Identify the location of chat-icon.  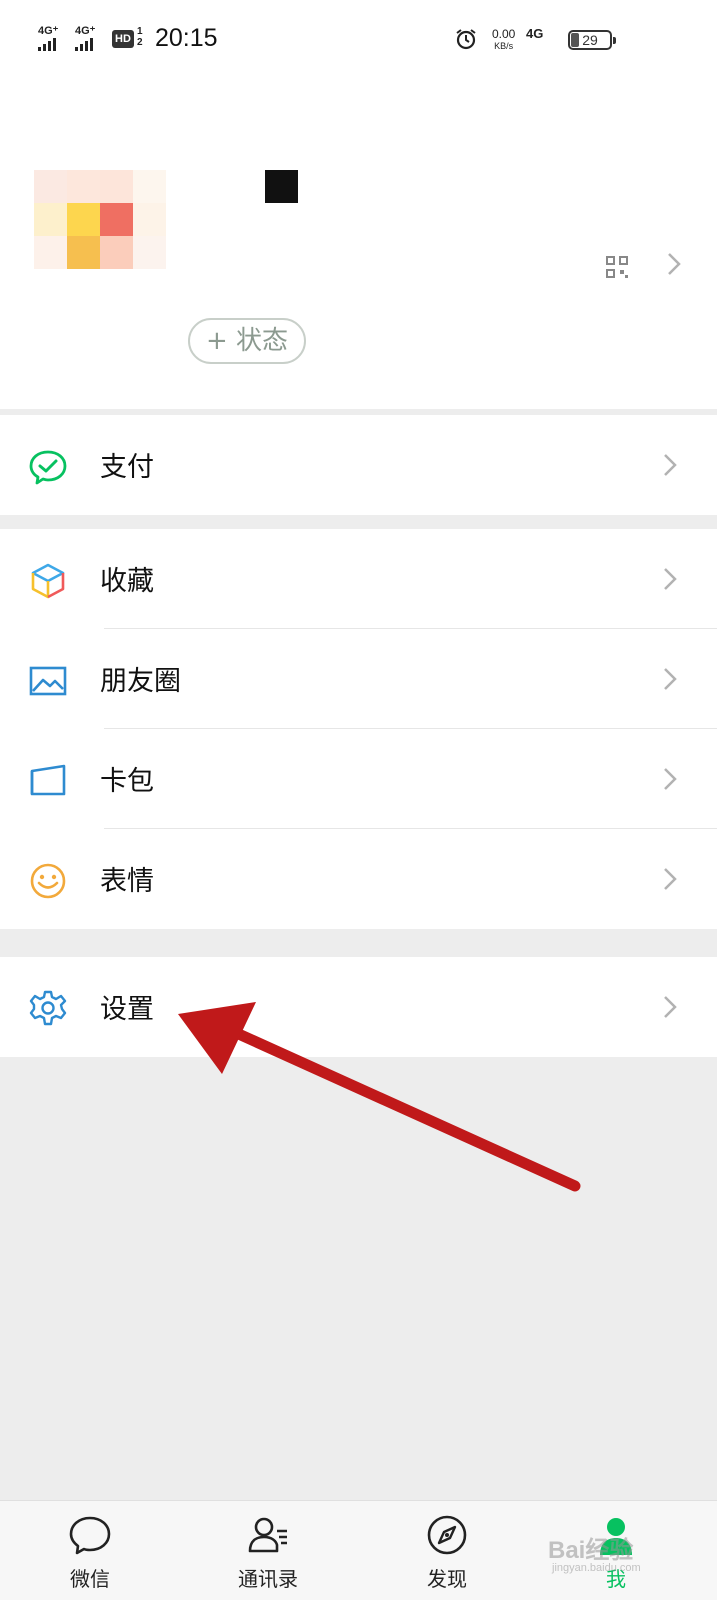
(90, 1535).